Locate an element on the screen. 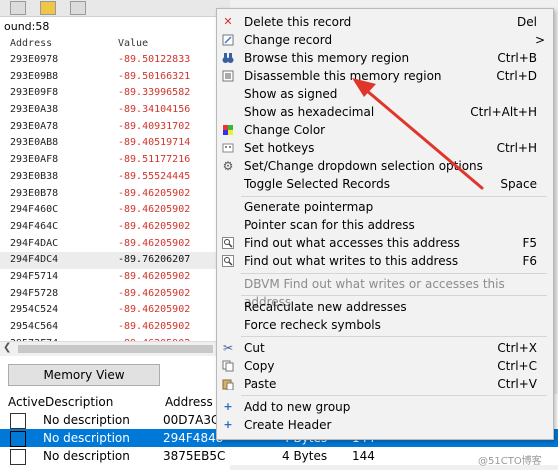 This screenshot has width=558, height=470. scan-row: 294F4DAC -89.46205902 is located at coordinates (115, 244).